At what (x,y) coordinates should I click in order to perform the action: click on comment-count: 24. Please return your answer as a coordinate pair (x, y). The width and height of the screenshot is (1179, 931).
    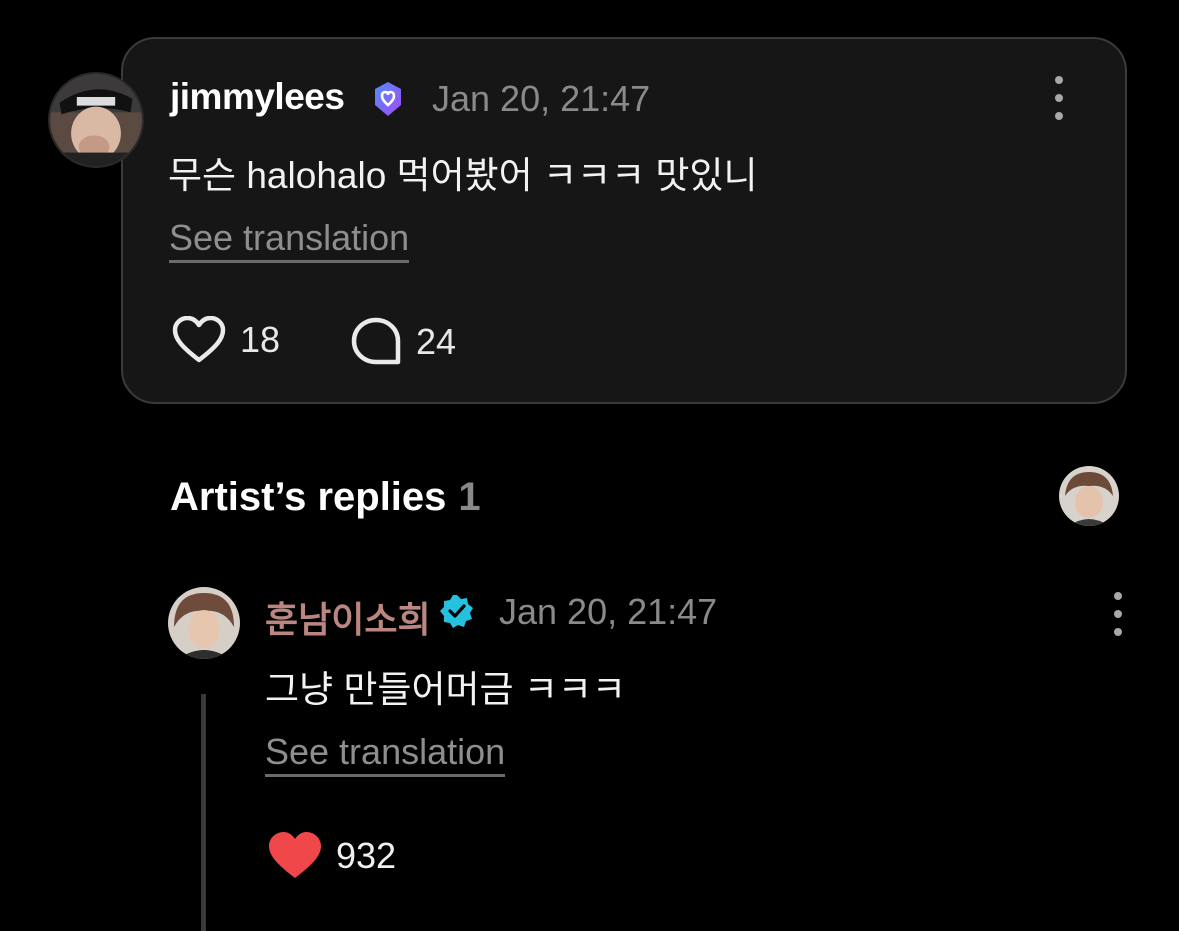
    Looking at the image, I should click on (436, 341).